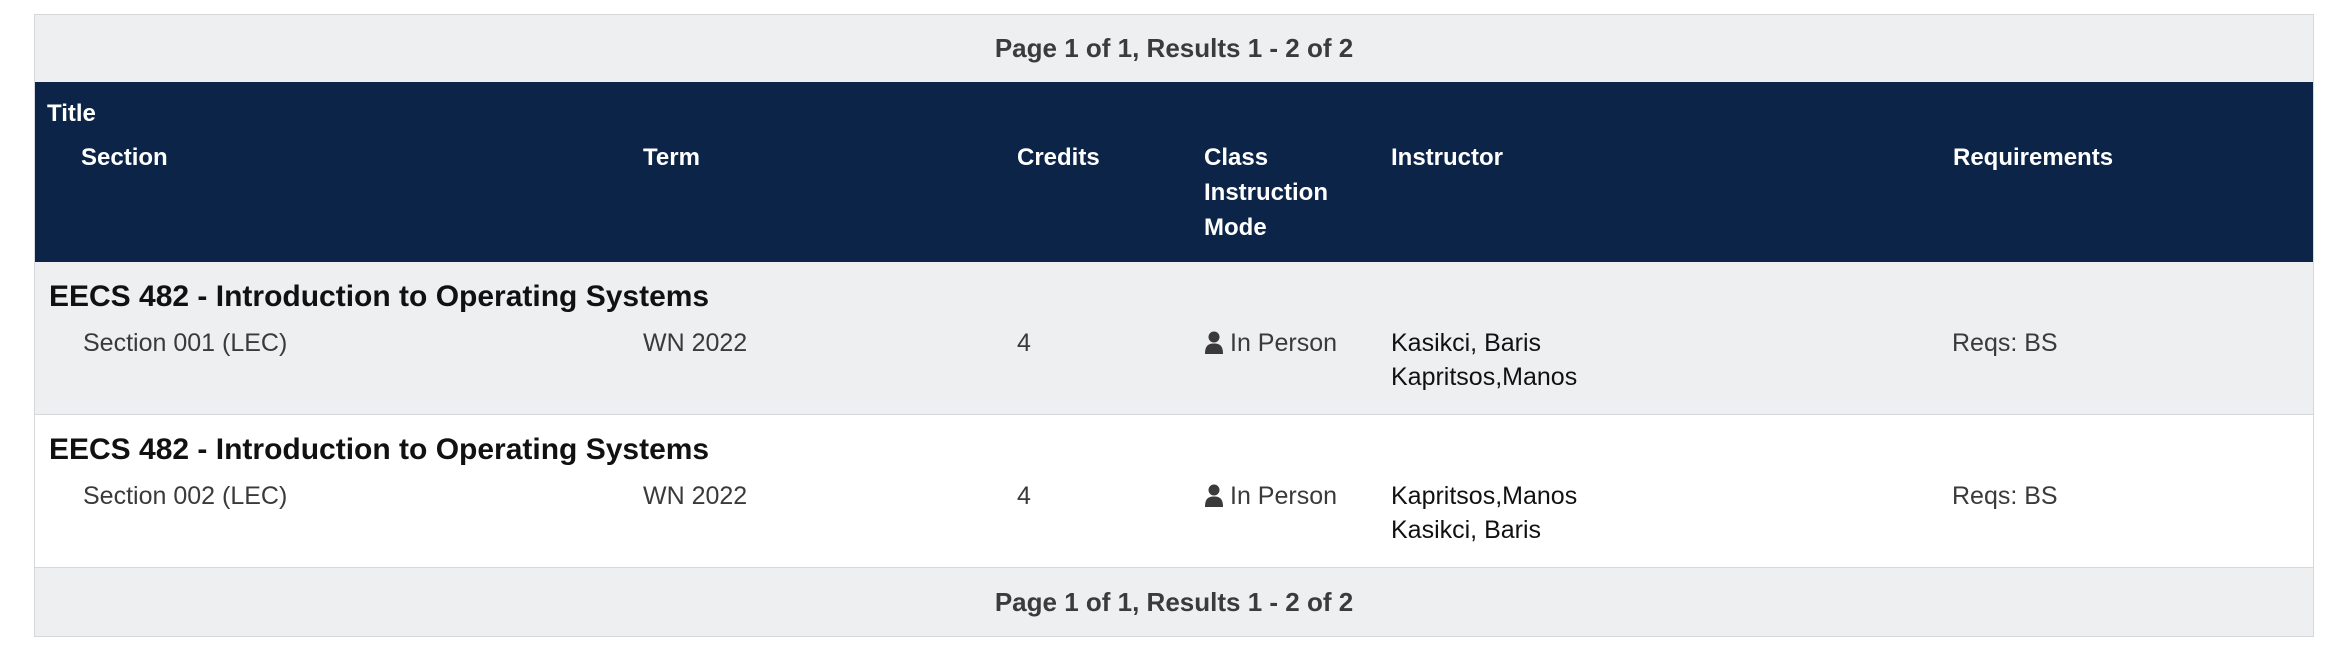 This screenshot has width=2328, height=658. I want to click on pagination-top: Page 1 of 1, Results 1 - 2 of 2, so click(1174, 48).